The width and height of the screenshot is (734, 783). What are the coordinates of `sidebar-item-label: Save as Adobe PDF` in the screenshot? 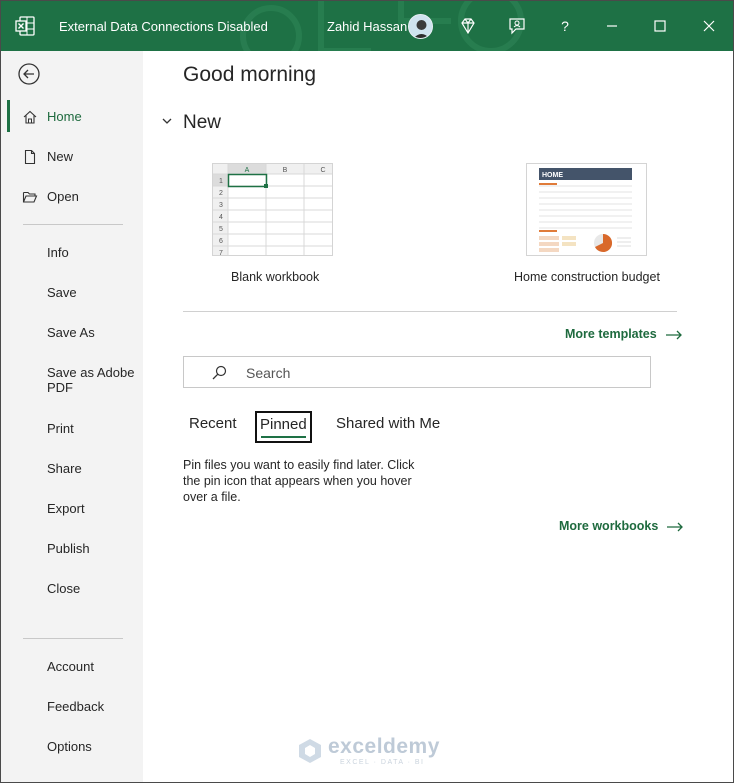 It's located at (91, 380).